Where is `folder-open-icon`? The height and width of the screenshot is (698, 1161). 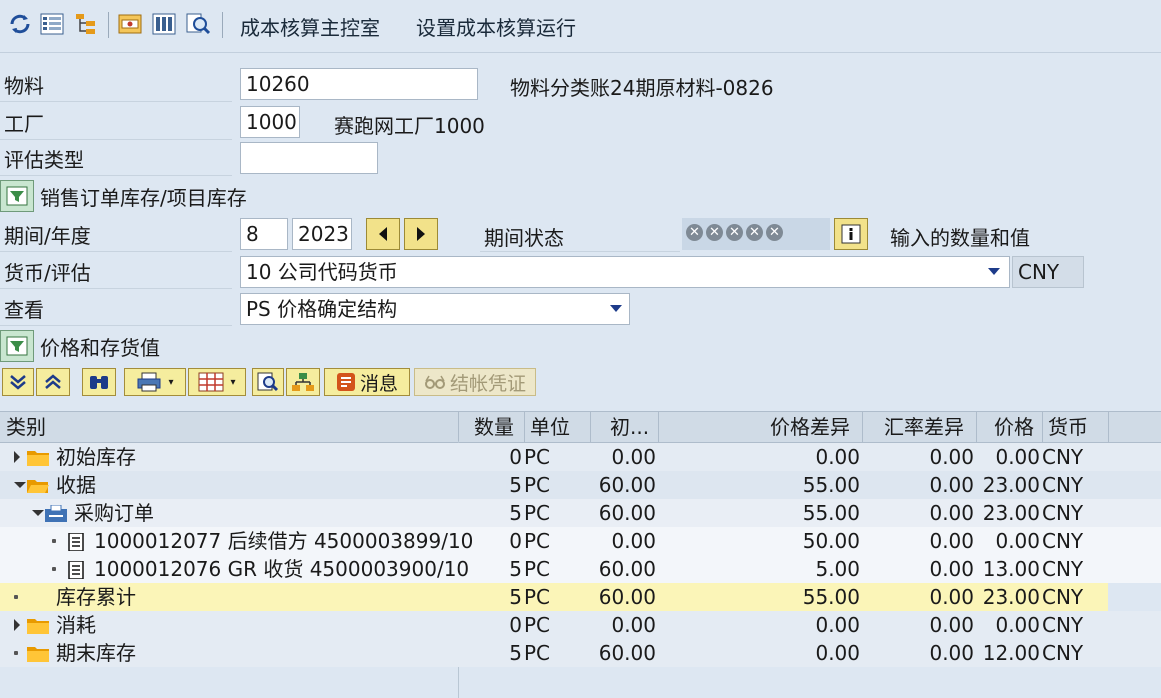 folder-open-icon is located at coordinates (38, 485).